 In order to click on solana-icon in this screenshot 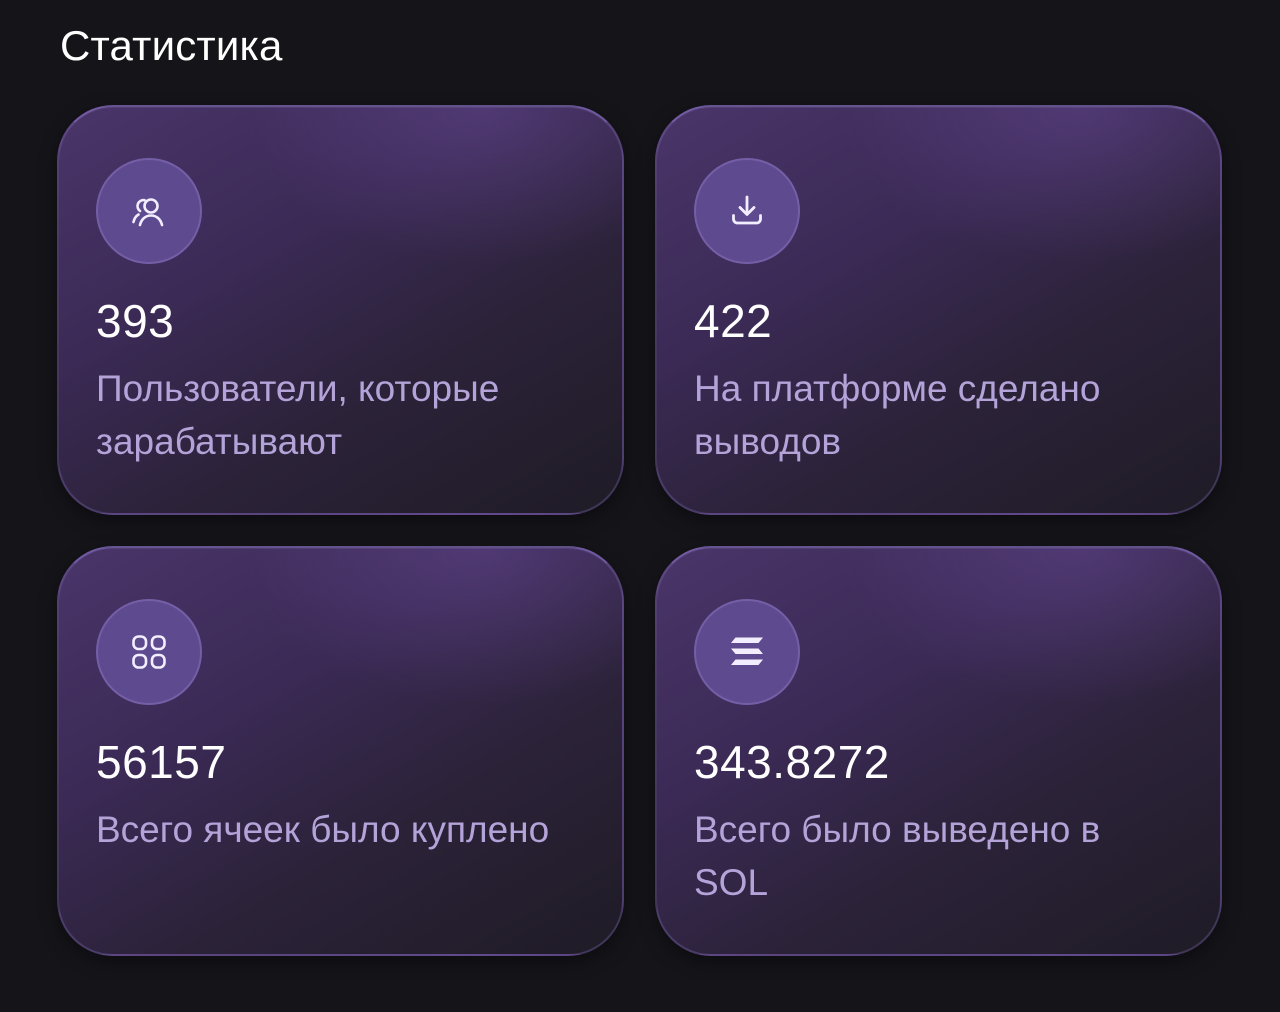, I will do `click(747, 652)`.